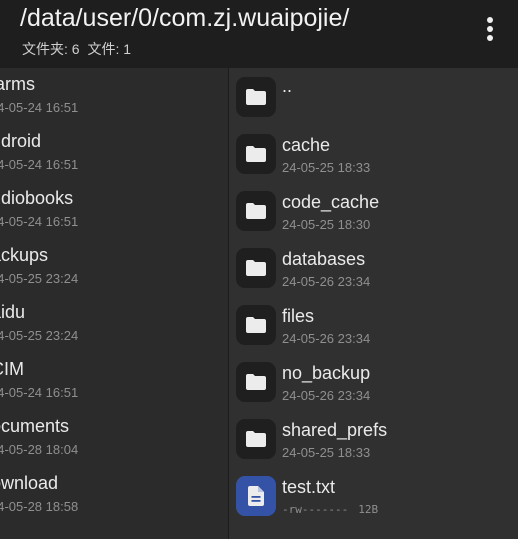 Image resolution: width=518 pixels, height=539 pixels. What do you see at coordinates (114, 381) in the screenshot?
I see `list-item: CIM 24-05-24 16:51` at bounding box center [114, 381].